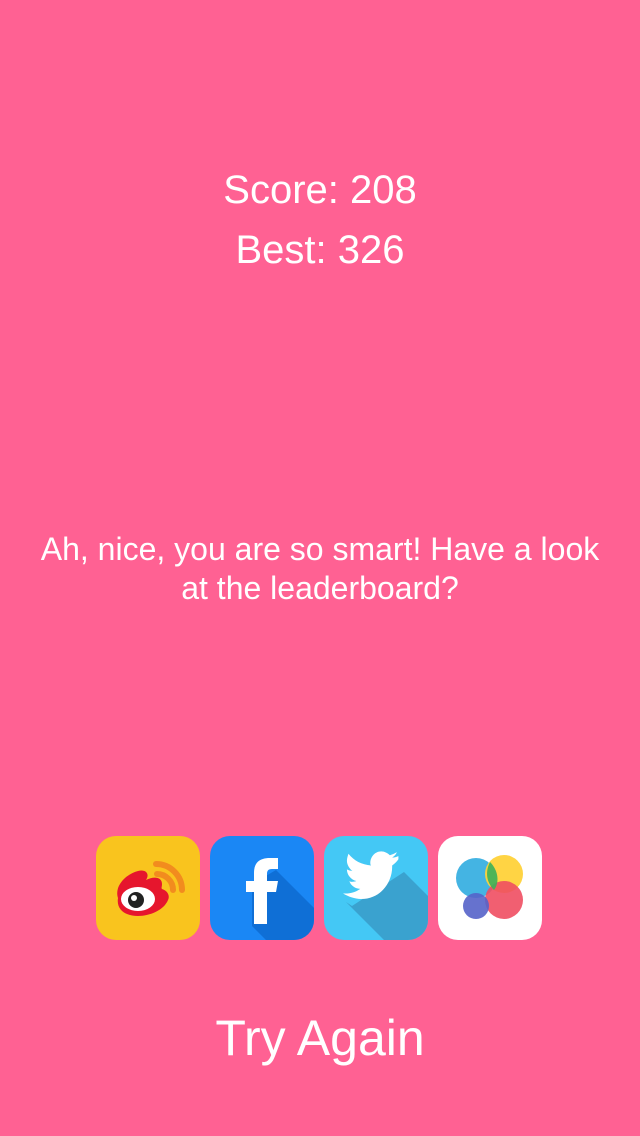 The width and height of the screenshot is (640, 1136). I want to click on weibo-share-button, so click(148, 888).